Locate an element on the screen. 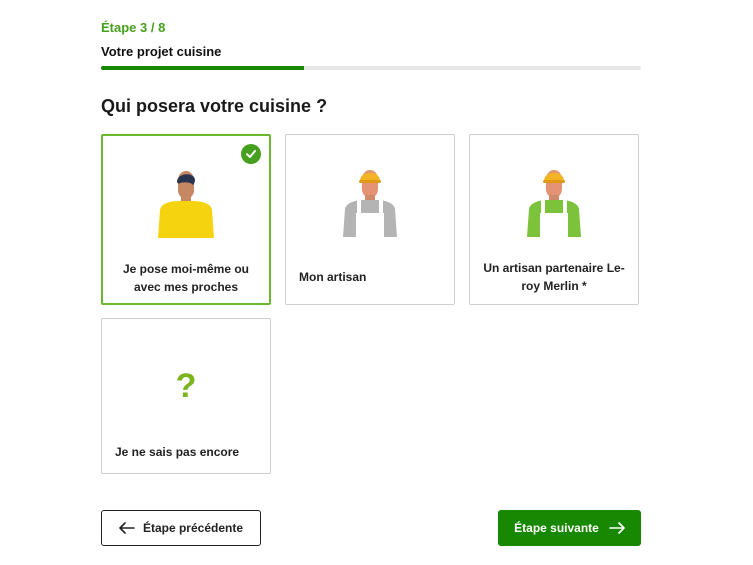  previous-step-label: Étape précédente is located at coordinates (193, 528).